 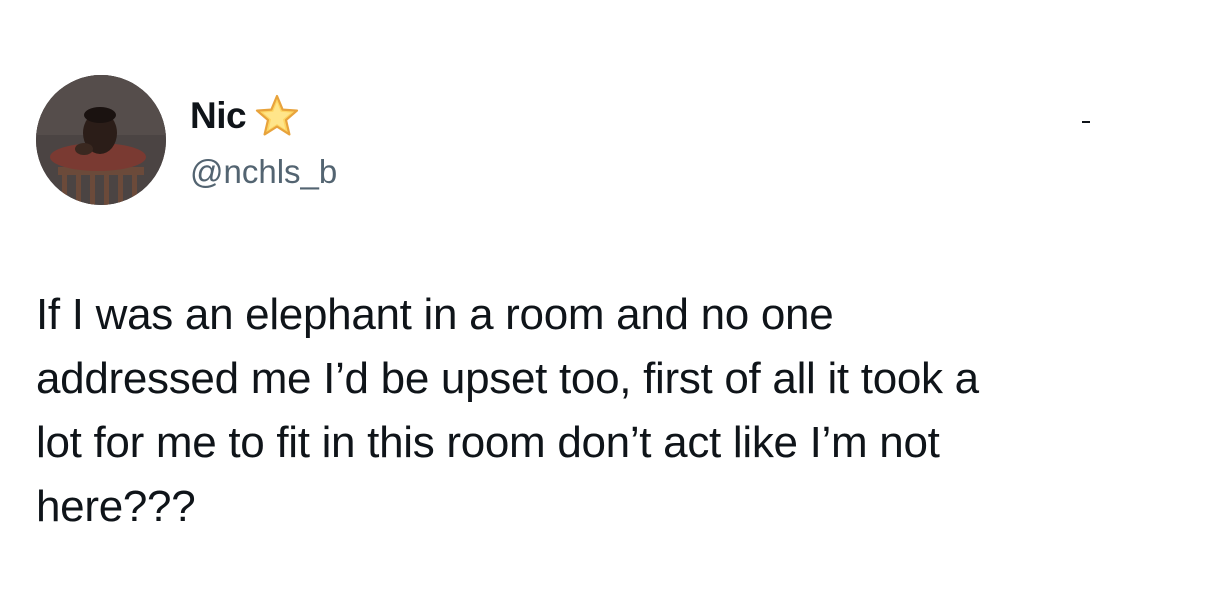 I want to click on more-options-icon, so click(x=1086, y=122).